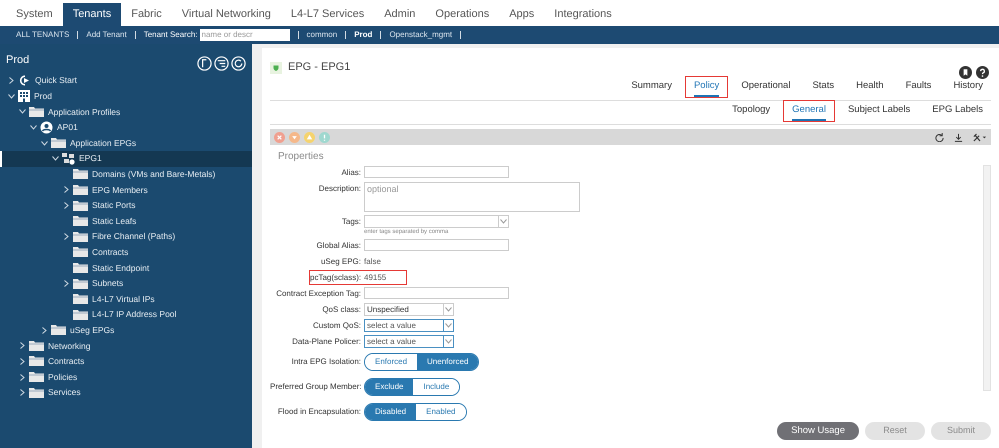 Image resolution: width=999 pixels, height=448 pixels. What do you see at coordinates (462, 14) in the screenshot?
I see `nav-tab: Operations` at bounding box center [462, 14].